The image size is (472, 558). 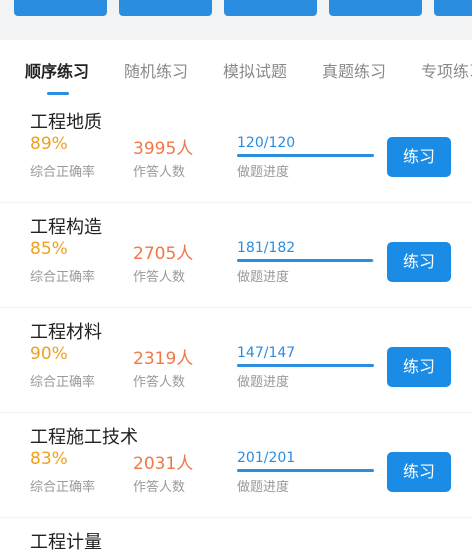 I want to click on tab-past-exam: 真题练习, so click(x=354, y=70).